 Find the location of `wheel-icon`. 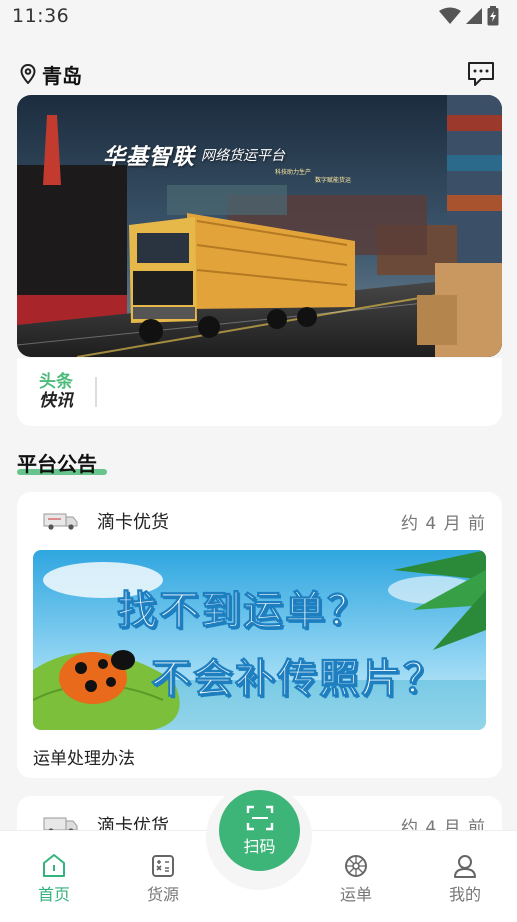

wheel-icon is located at coordinates (356, 866).